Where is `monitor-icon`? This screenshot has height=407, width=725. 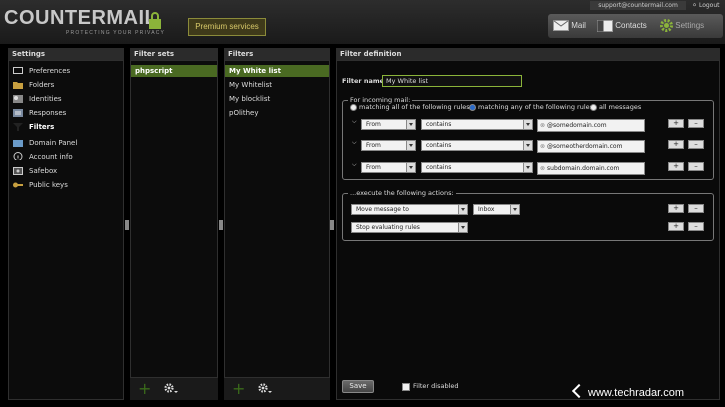 monitor-icon is located at coordinates (18, 70).